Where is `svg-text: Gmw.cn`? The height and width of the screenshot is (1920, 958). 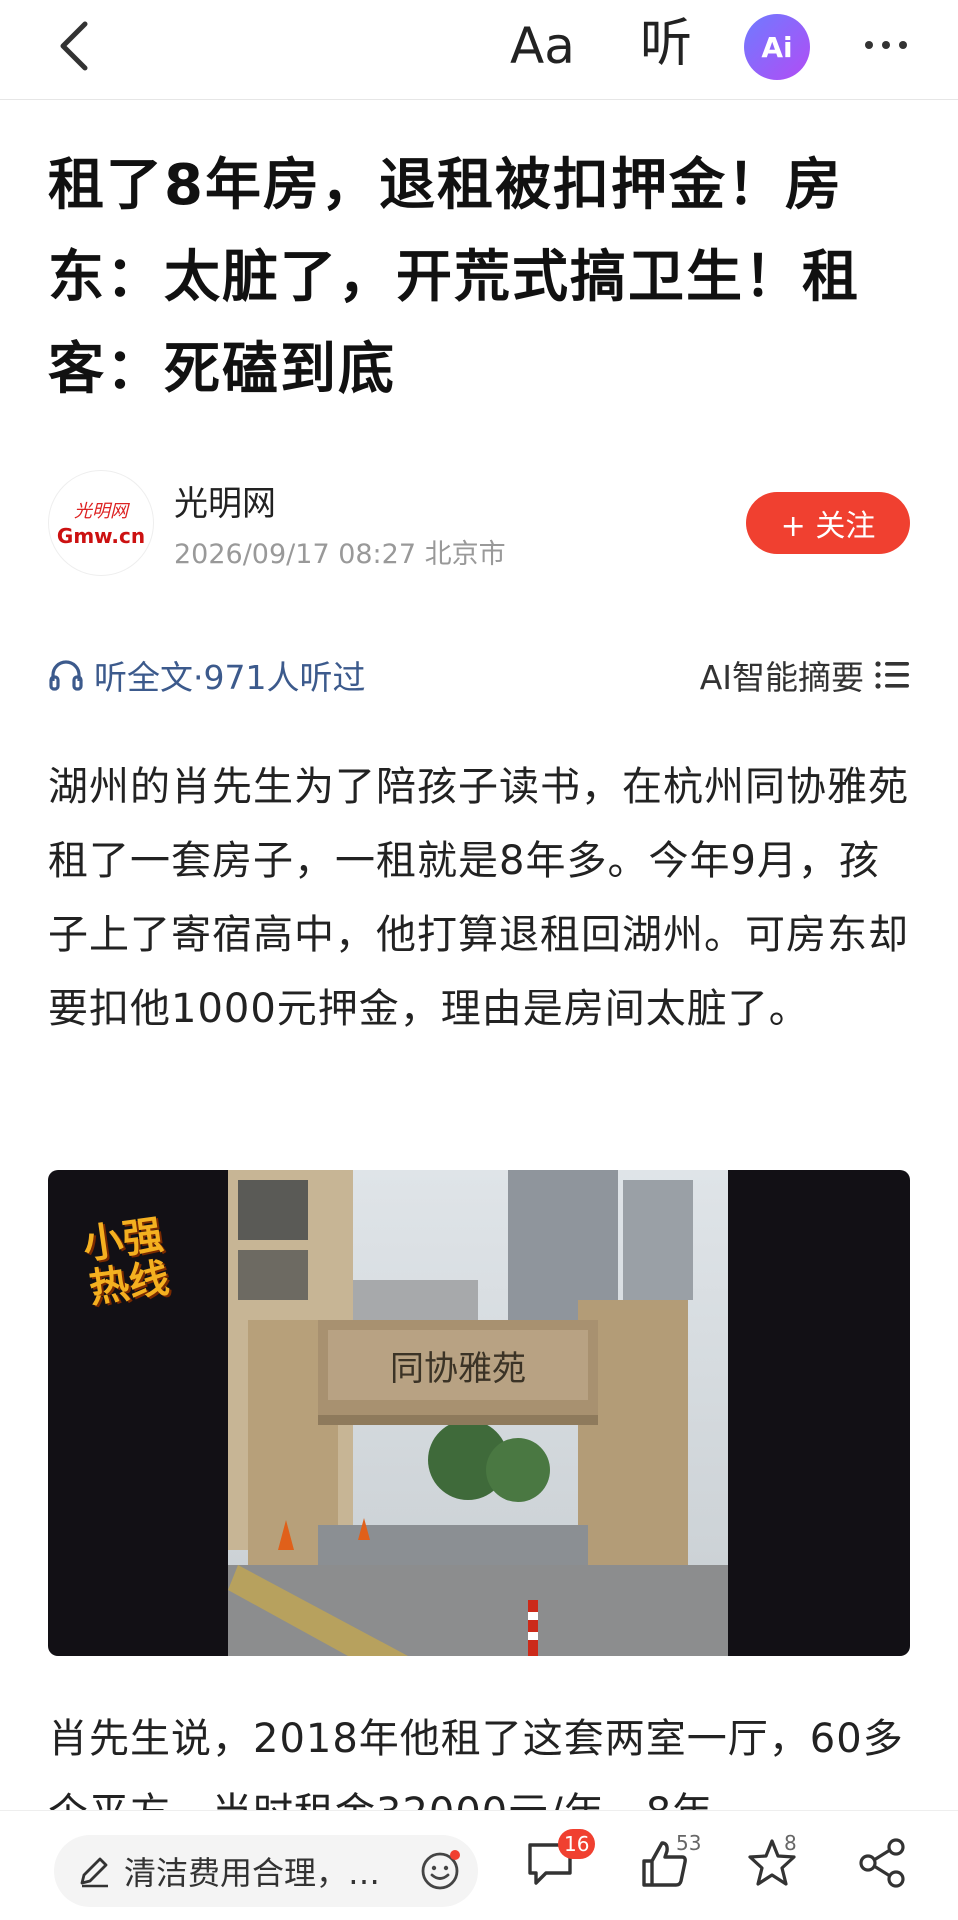
svg-text: Gmw.cn is located at coordinates (101, 536).